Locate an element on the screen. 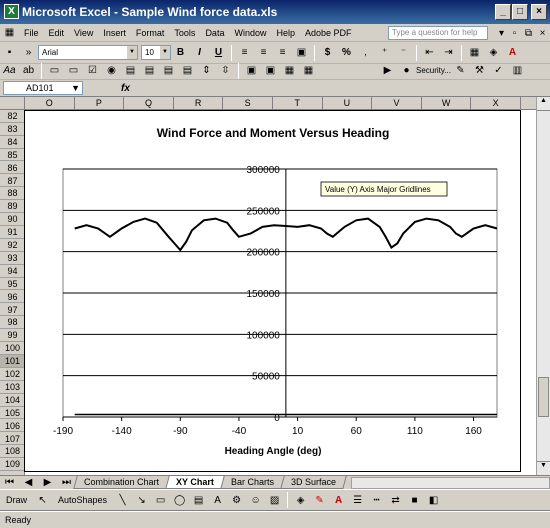  merge-center-icon: ▣ is located at coordinates (301, 52).